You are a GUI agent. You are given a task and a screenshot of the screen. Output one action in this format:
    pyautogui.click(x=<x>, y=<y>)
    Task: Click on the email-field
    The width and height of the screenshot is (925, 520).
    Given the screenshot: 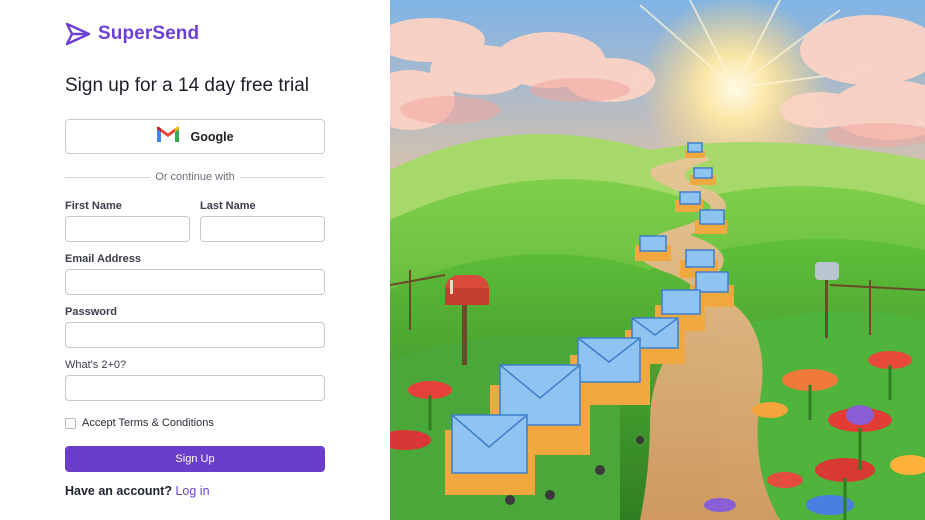 What is the action you would take?
    pyautogui.click(x=195, y=282)
    